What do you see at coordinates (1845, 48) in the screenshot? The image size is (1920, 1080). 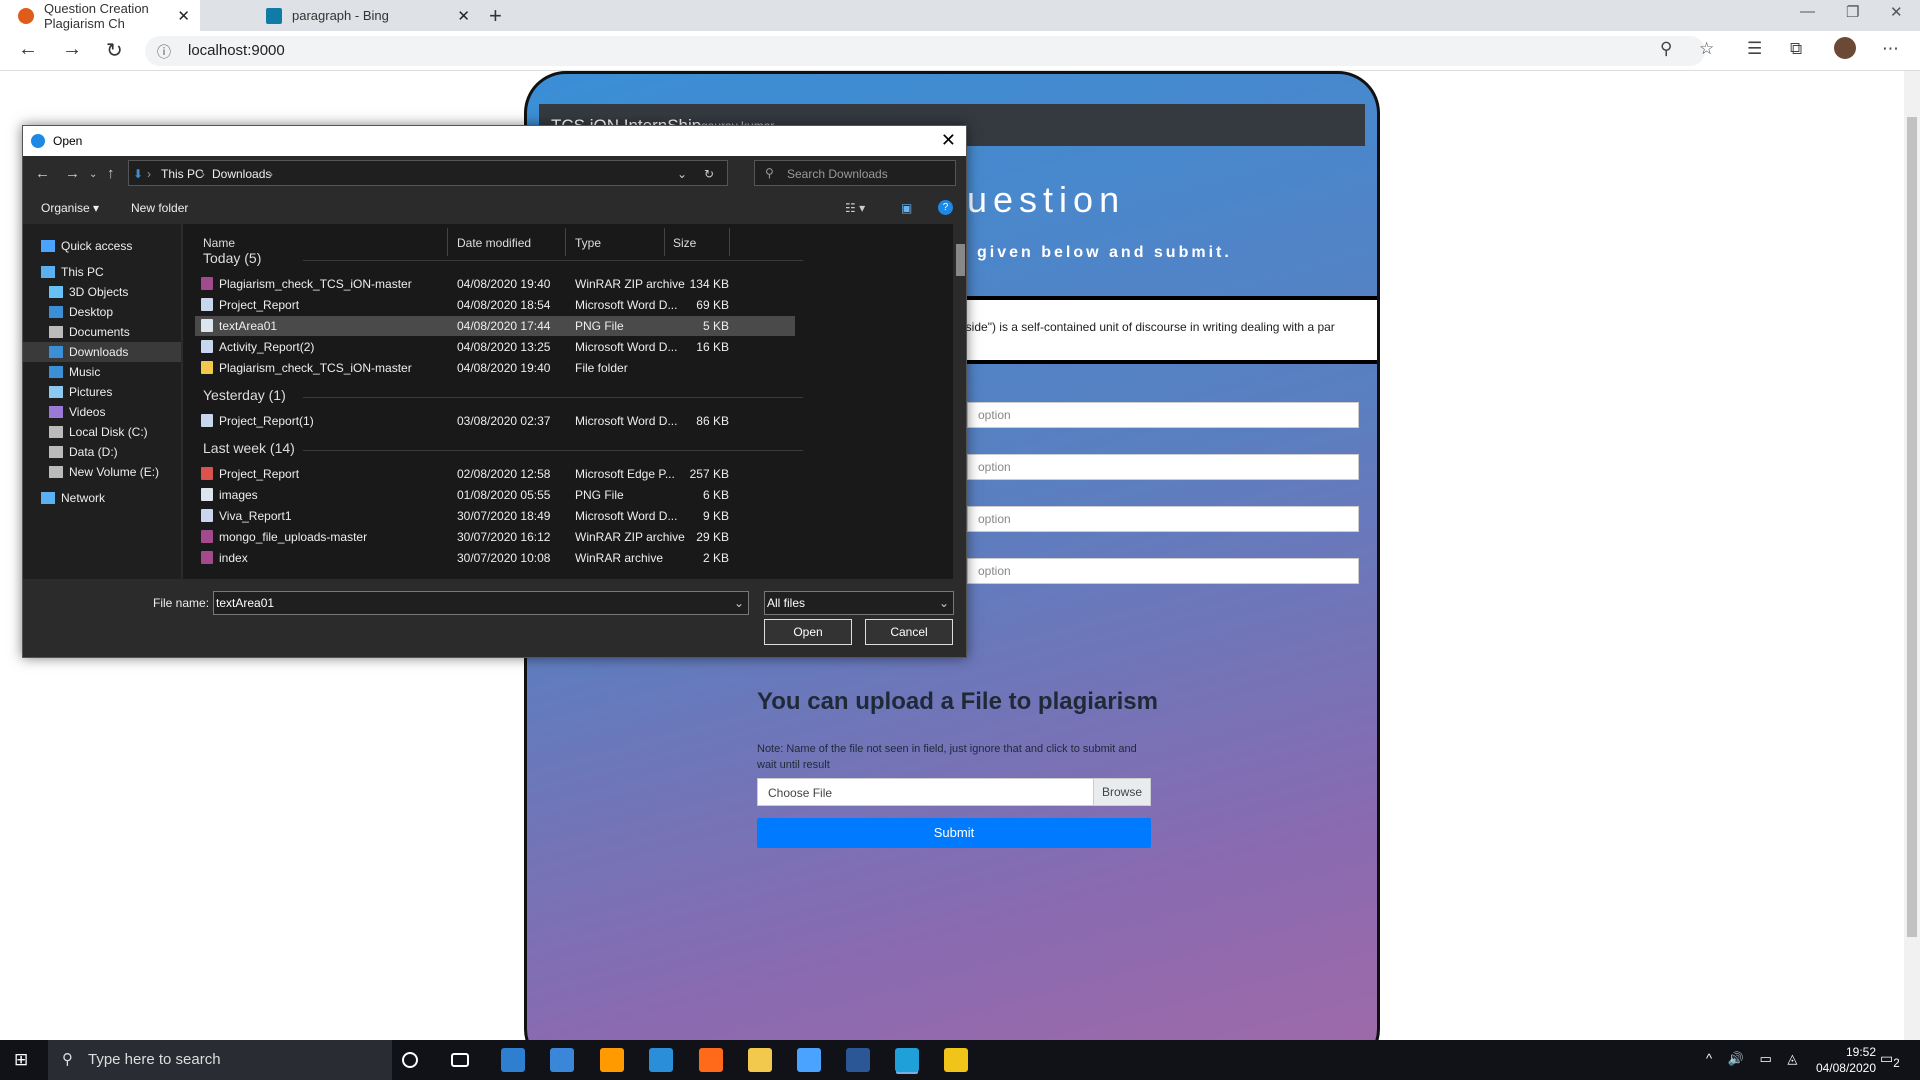 I see `profile-avatar` at bounding box center [1845, 48].